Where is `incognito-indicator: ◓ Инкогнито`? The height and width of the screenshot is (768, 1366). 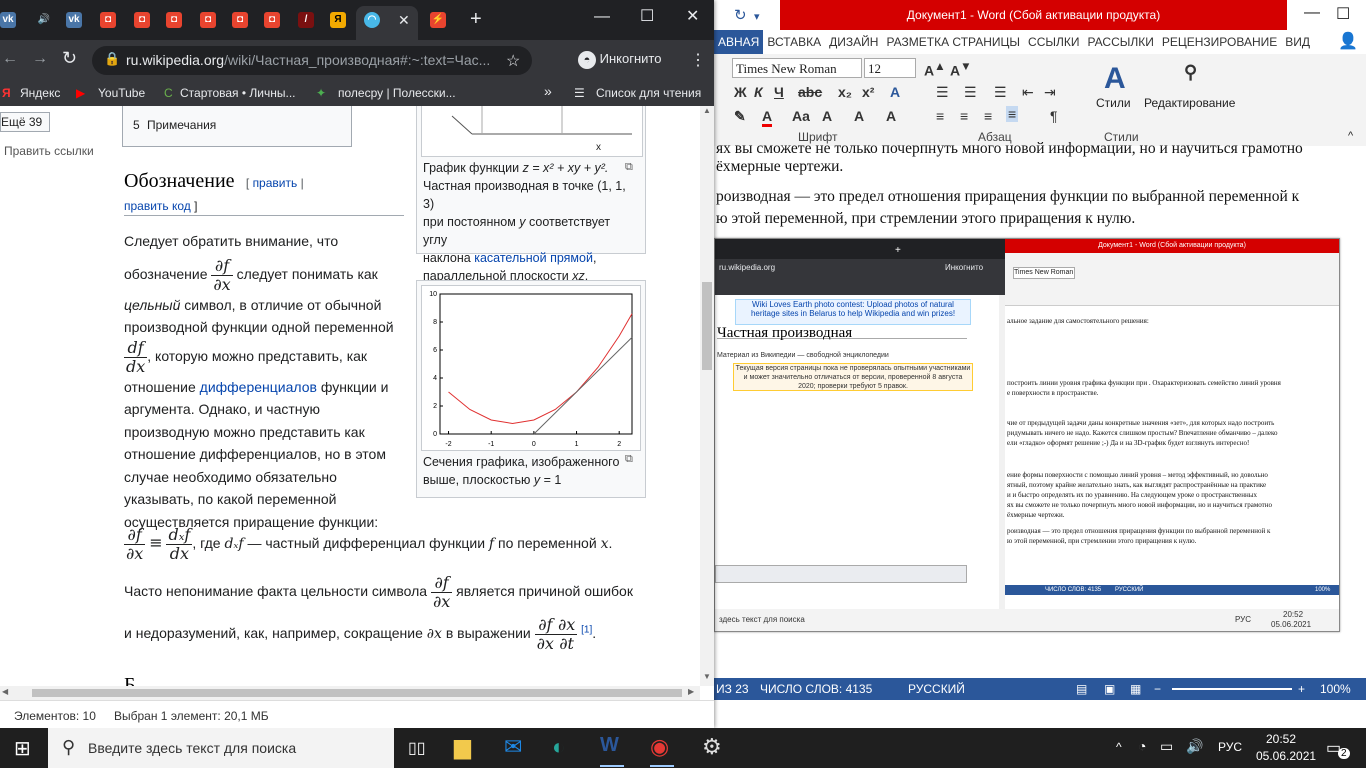 incognito-indicator: ◓ Инкогнито is located at coordinates (619, 60).